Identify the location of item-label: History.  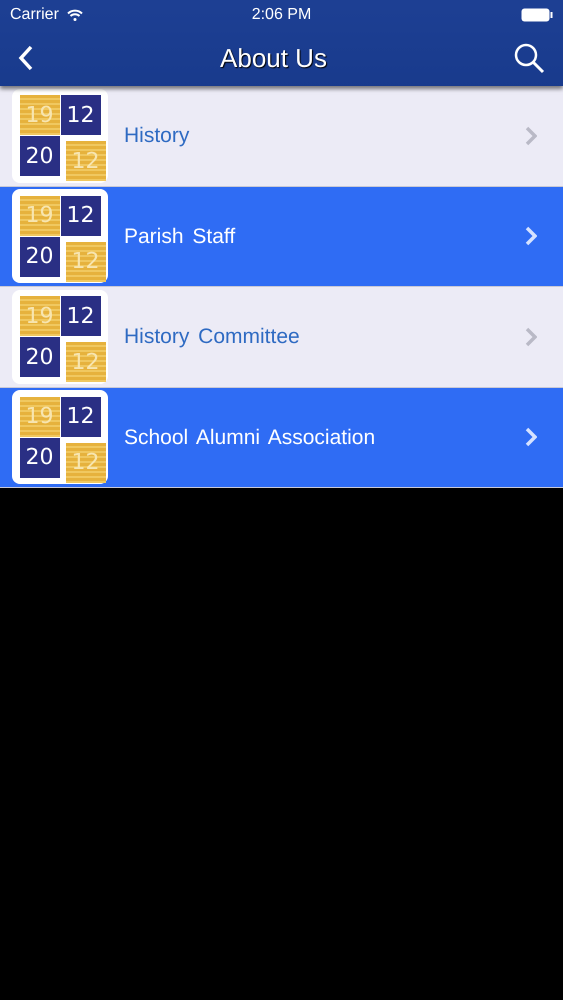
(157, 136).